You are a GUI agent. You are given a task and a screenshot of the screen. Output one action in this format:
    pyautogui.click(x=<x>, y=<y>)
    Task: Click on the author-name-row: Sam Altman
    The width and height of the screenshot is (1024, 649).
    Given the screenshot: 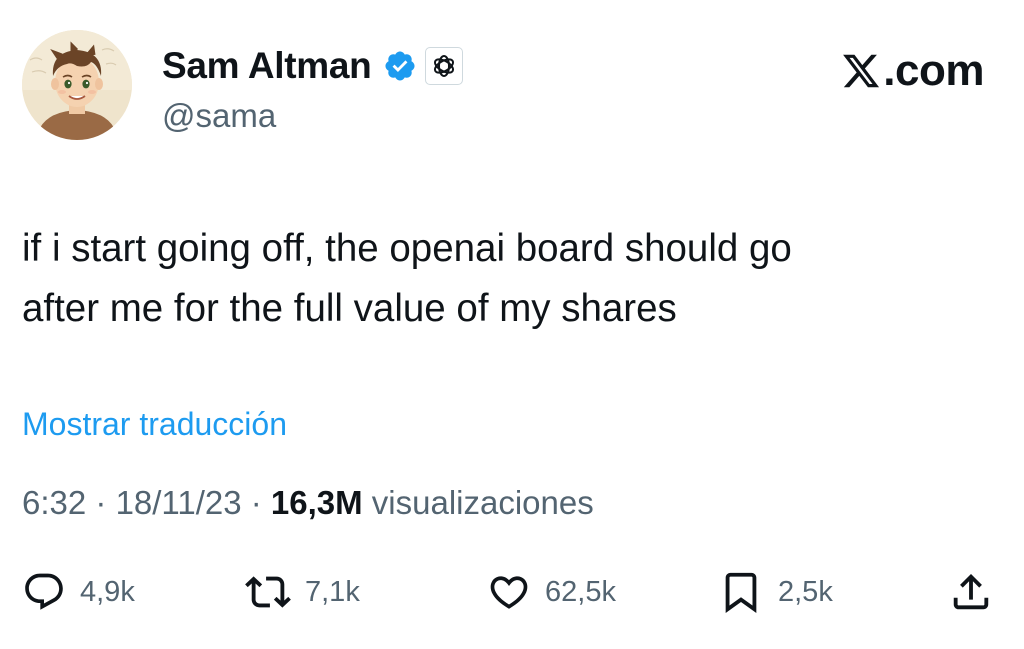 What is the action you would take?
    pyautogui.click(x=313, y=66)
    